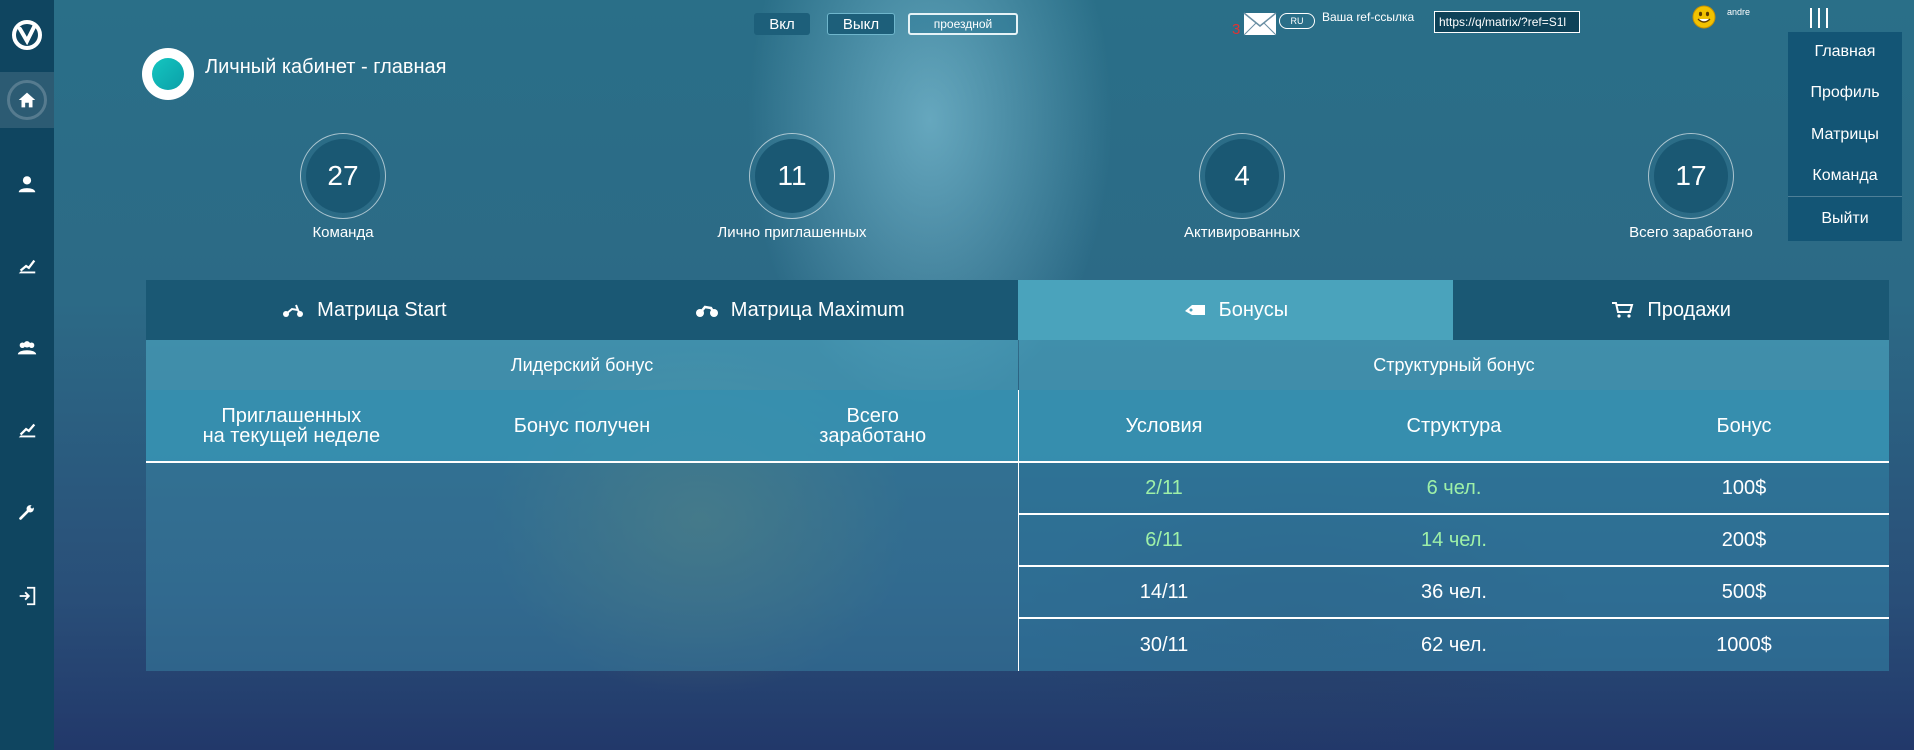  I want to click on stat-value: 27, so click(343, 176).